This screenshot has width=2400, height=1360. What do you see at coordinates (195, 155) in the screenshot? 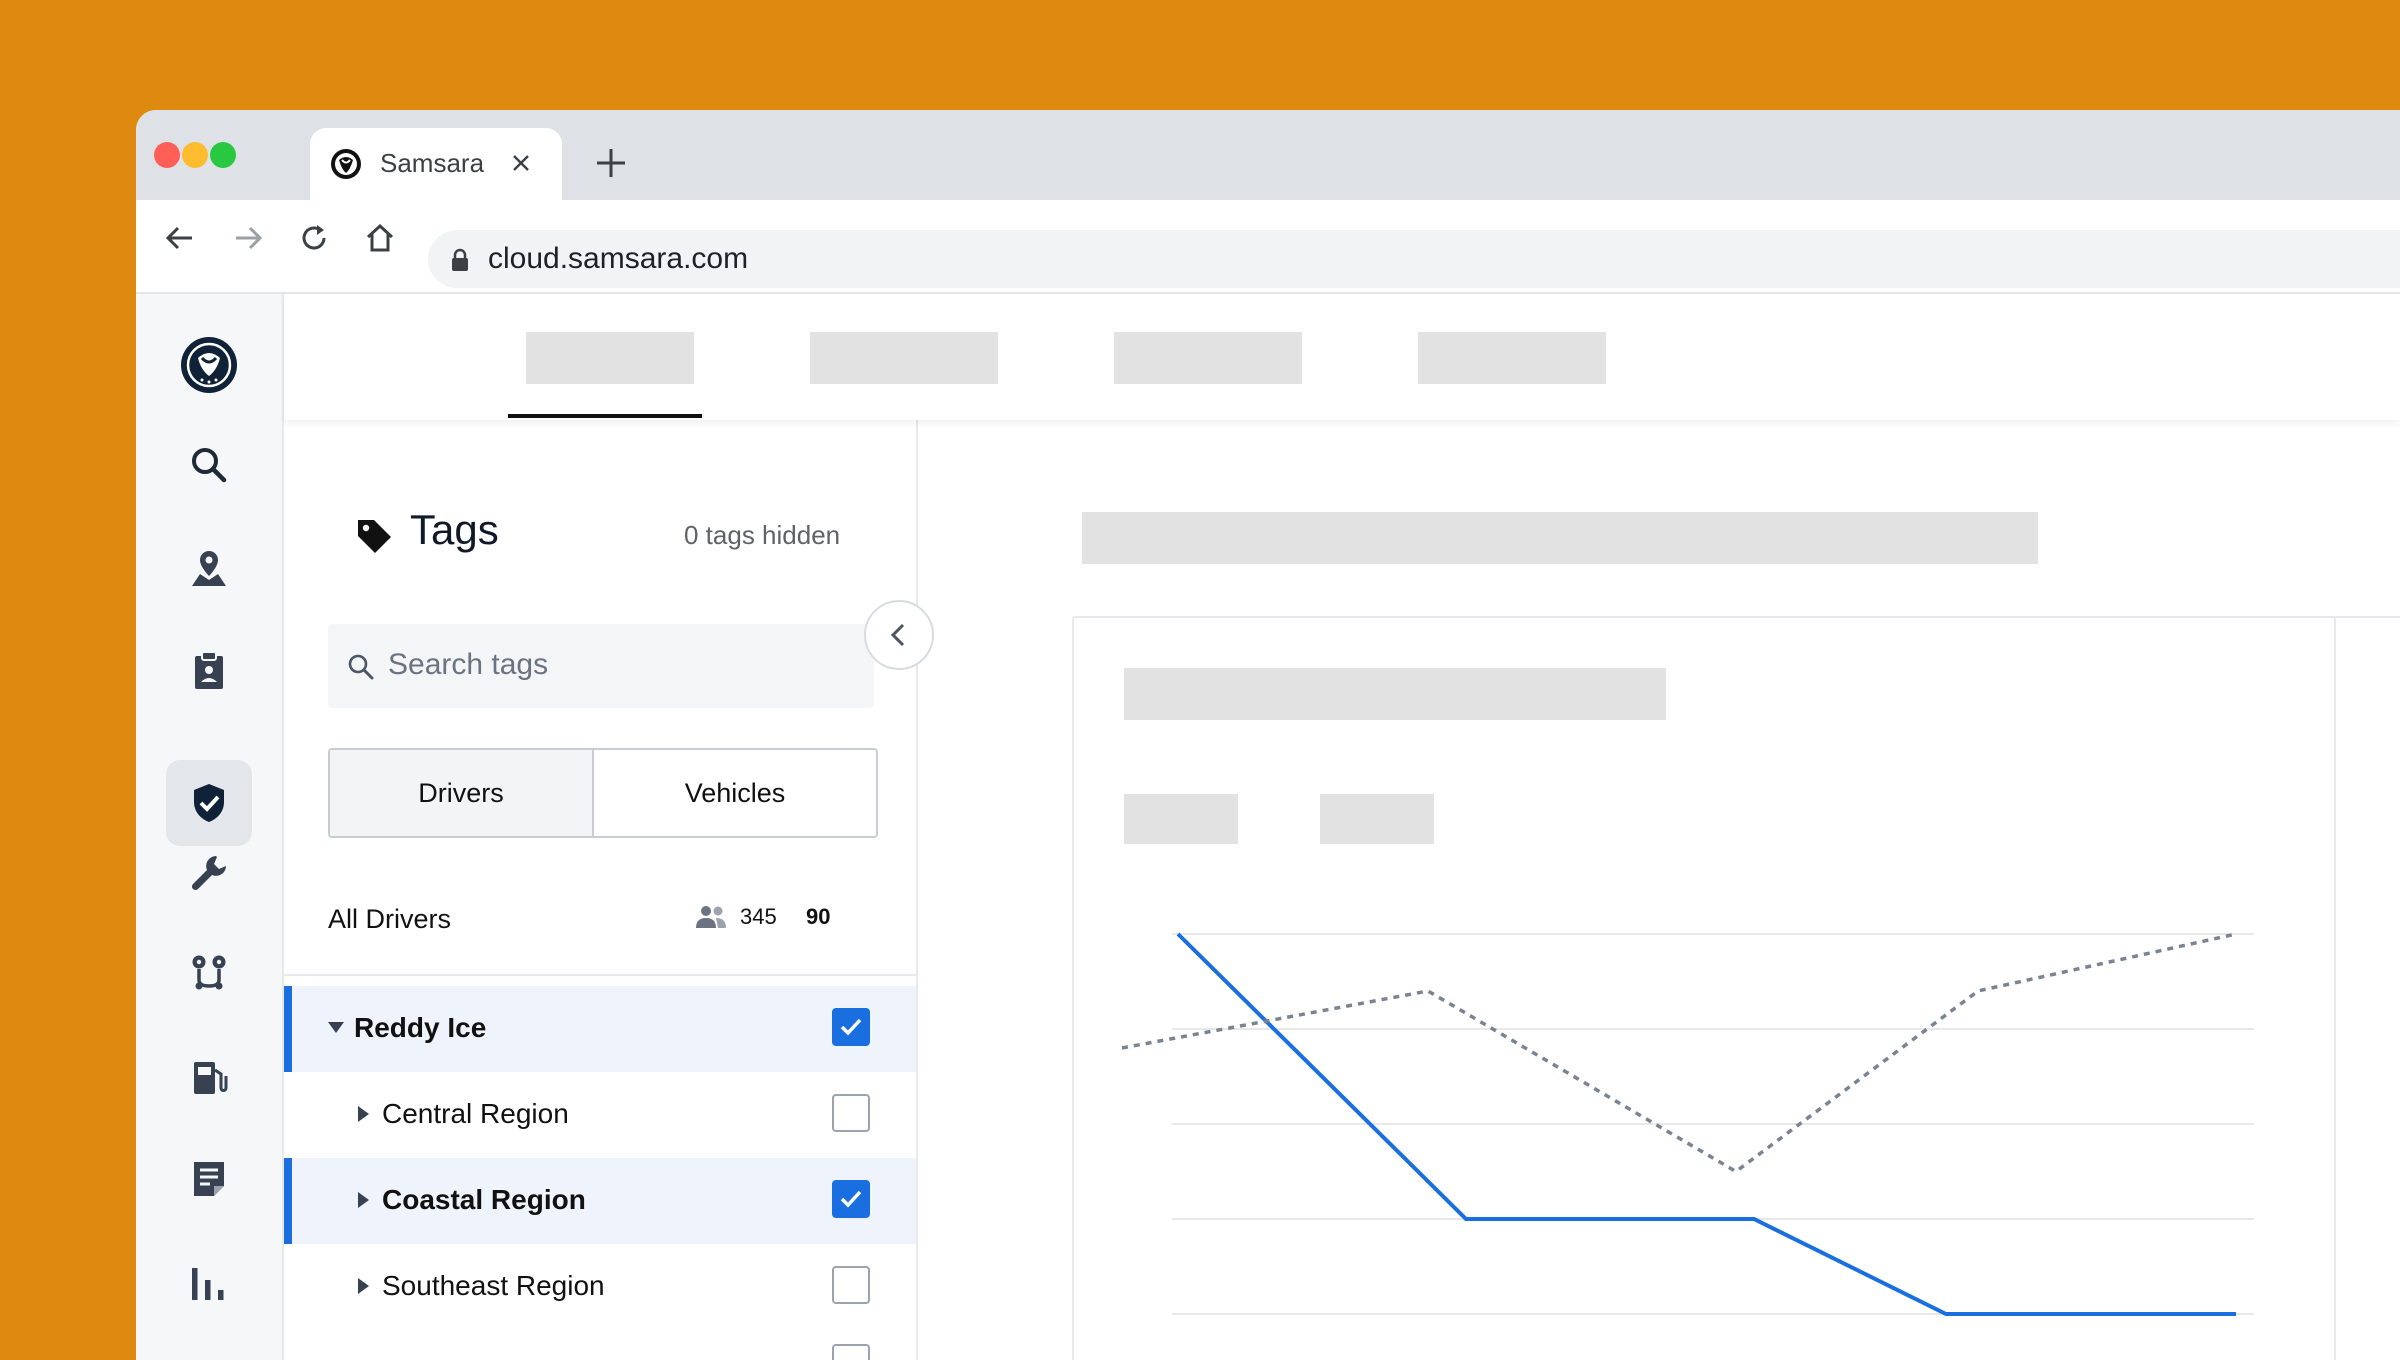
I see `minimize-window-button` at bounding box center [195, 155].